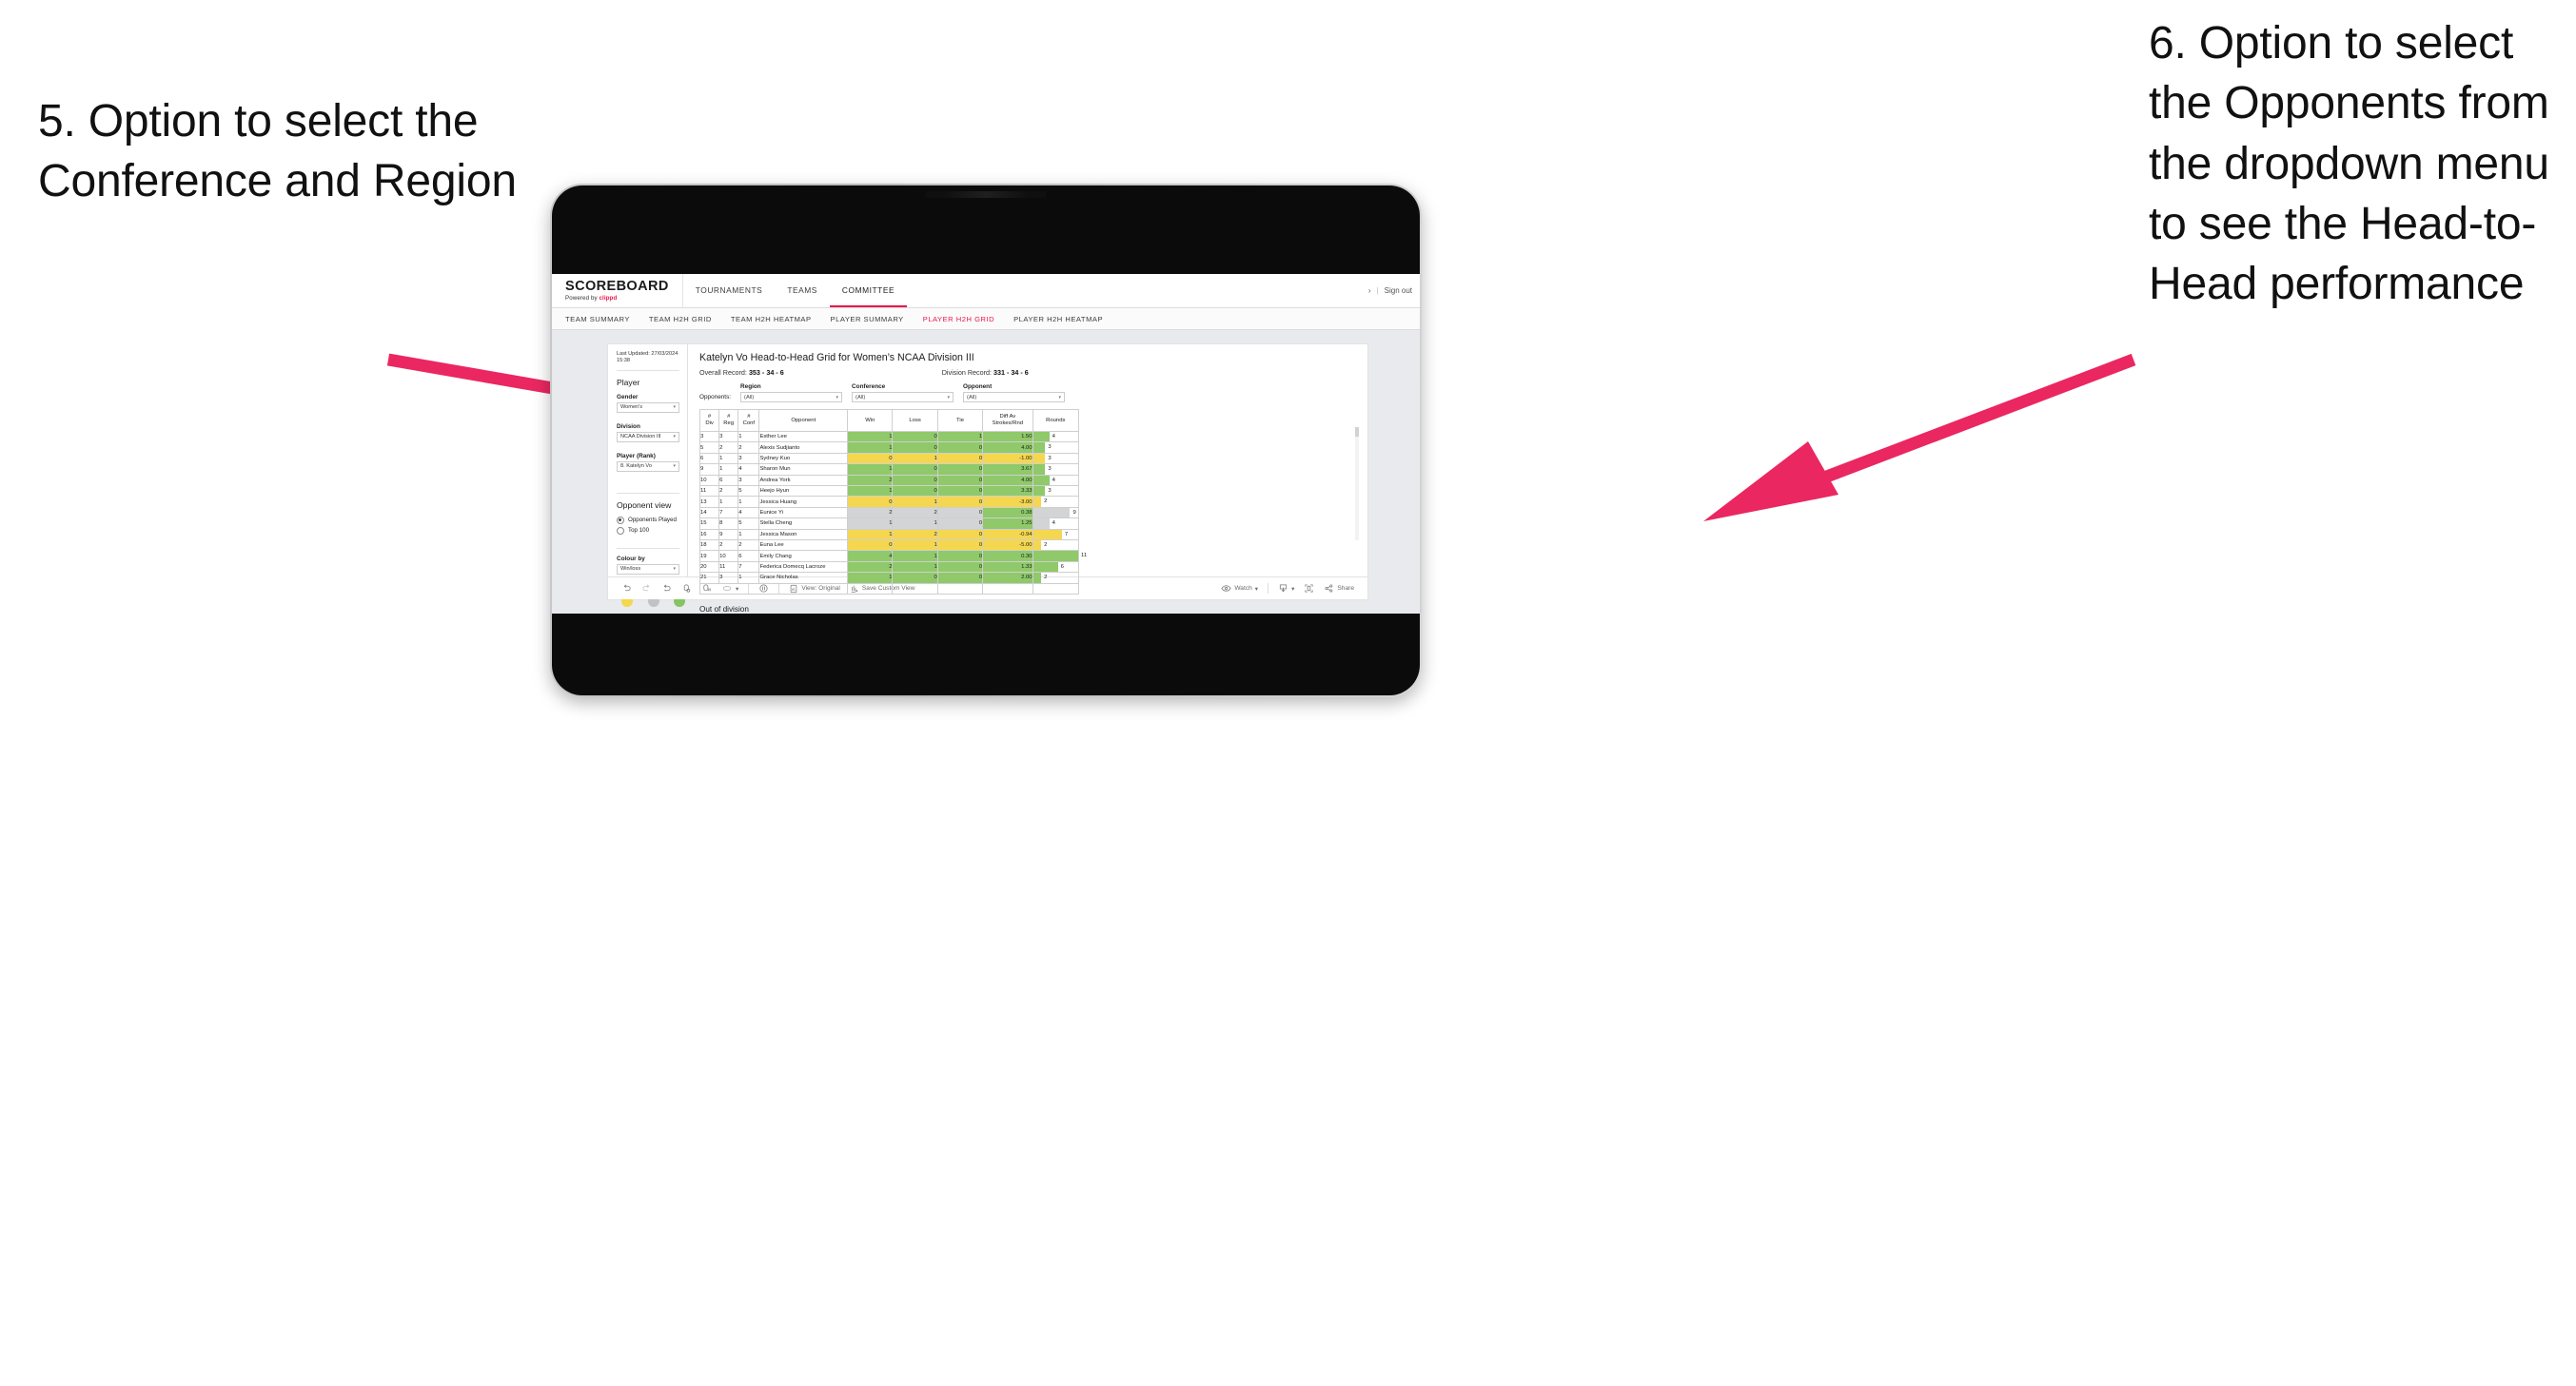 The height and width of the screenshot is (1386, 2576). Describe the element at coordinates (627, 588) in the screenshot. I see `undo-button` at that location.